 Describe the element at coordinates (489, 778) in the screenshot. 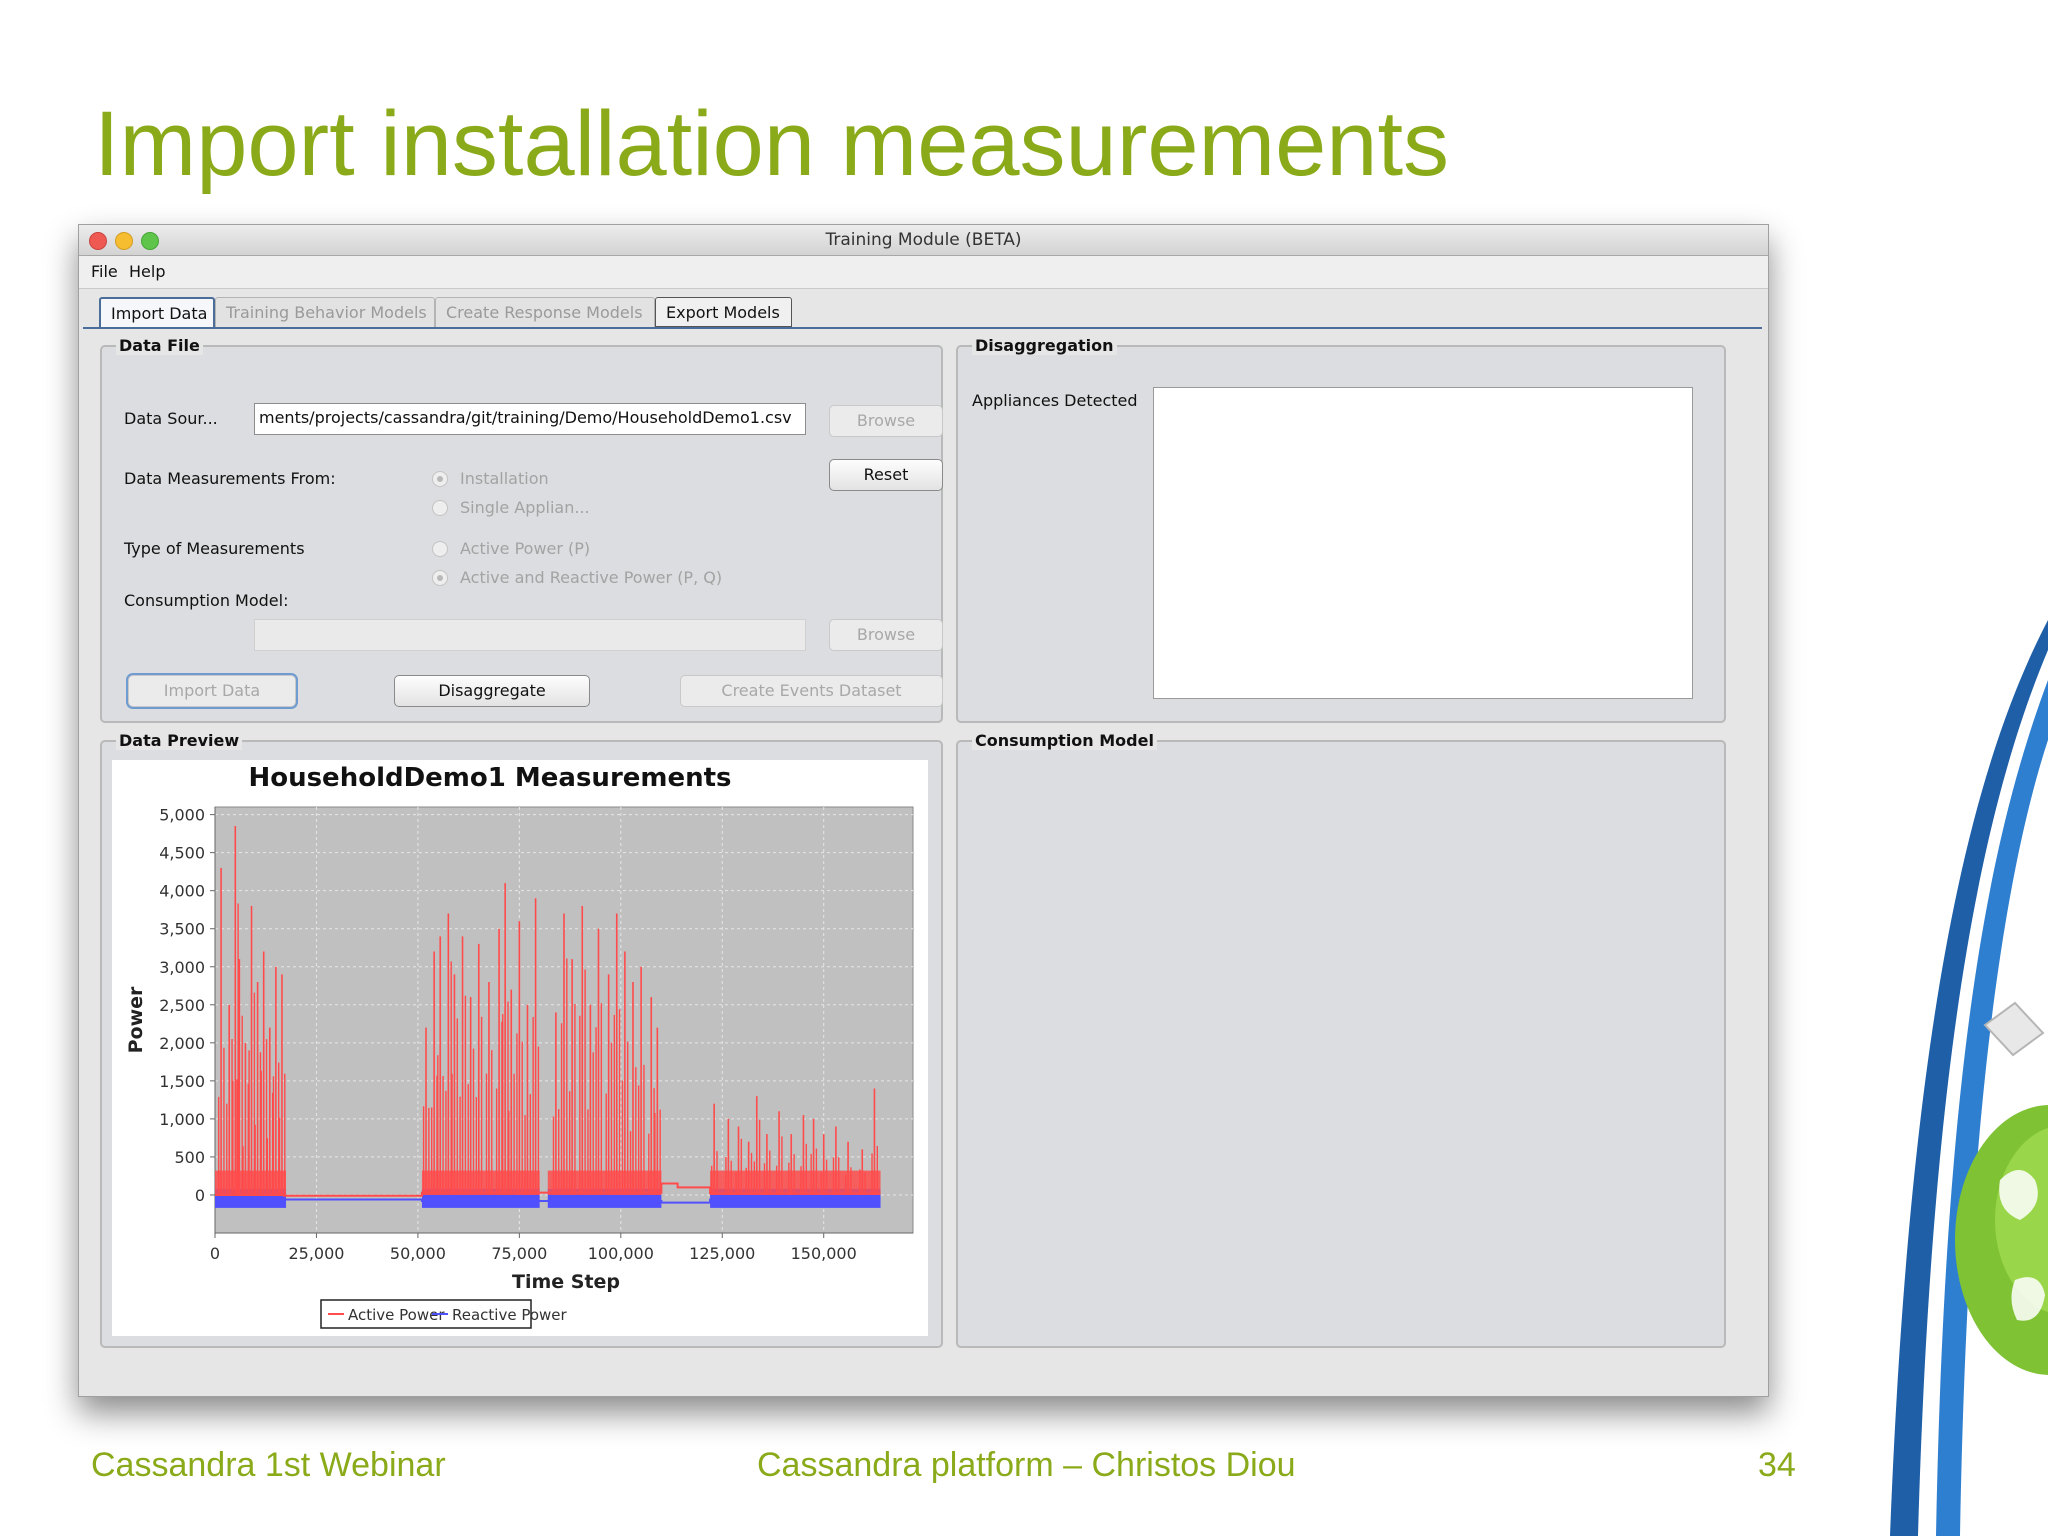

I see `chart-title: HouseholdDemo1 Measurements` at that location.